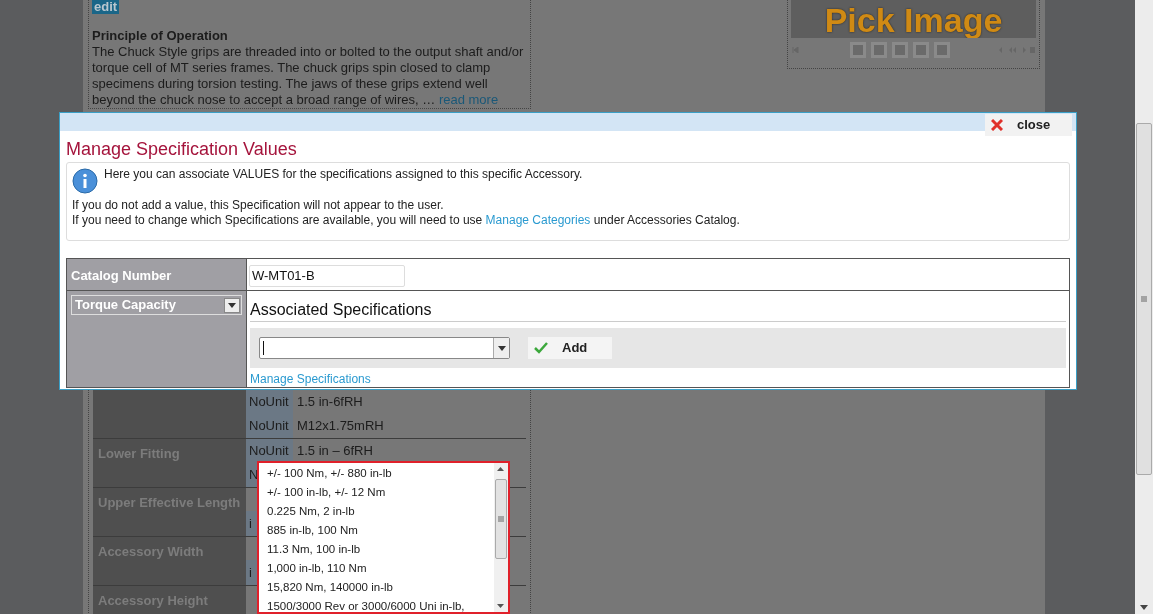 The width and height of the screenshot is (1153, 614). Describe the element at coordinates (343, 174) in the screenshot. I see `info-text: Here you can associate VALUES for the specifications assigned to this specific Accessory.` at that location.